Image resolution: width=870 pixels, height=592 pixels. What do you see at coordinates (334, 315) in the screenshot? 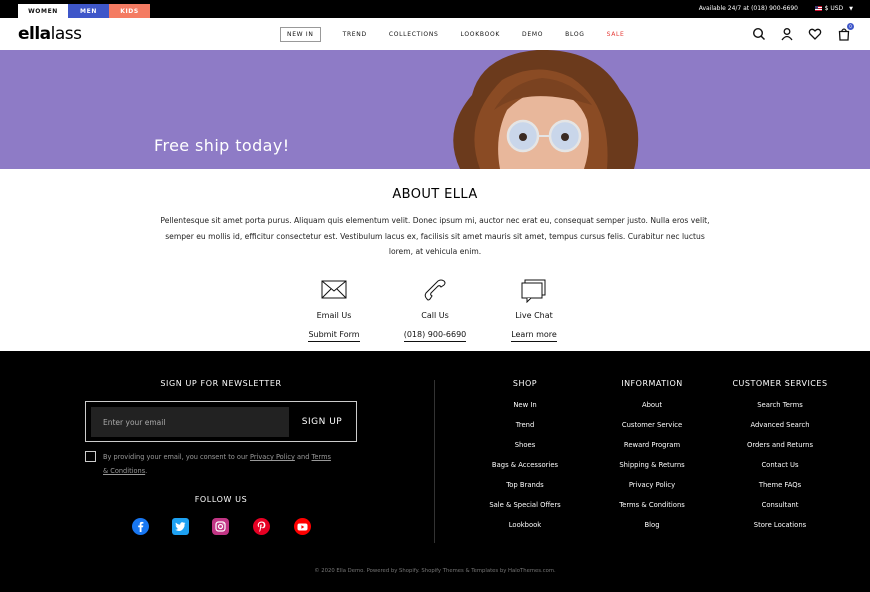
I see `email-us-label: Email Us` at bounding box center [334, 315].